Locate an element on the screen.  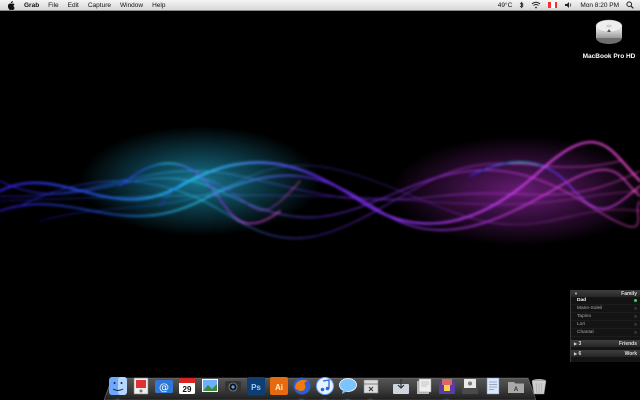
dock-stack-folder: A is located at coordinates (516, 386).